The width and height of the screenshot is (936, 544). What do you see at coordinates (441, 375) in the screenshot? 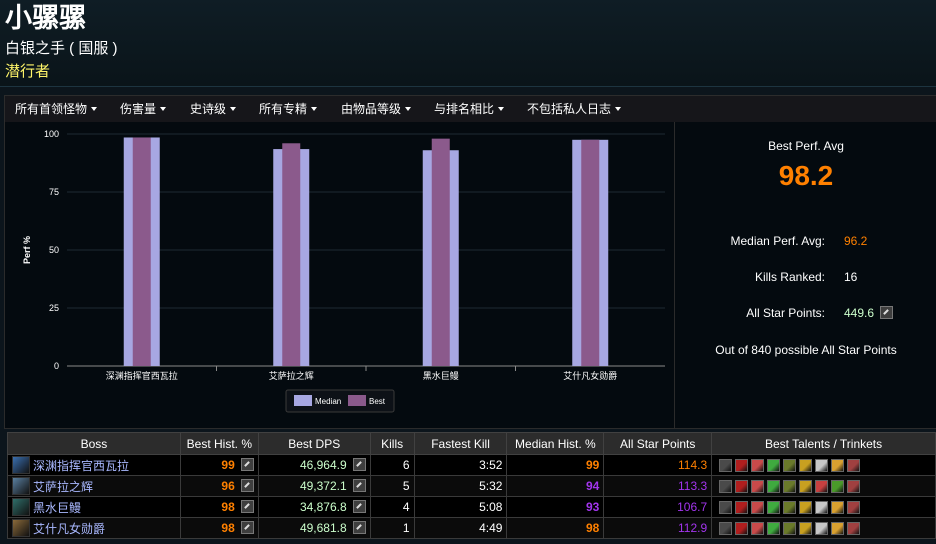
I see `x-tick-label: 黑水巨鳗` at bounding box center [441, 375].